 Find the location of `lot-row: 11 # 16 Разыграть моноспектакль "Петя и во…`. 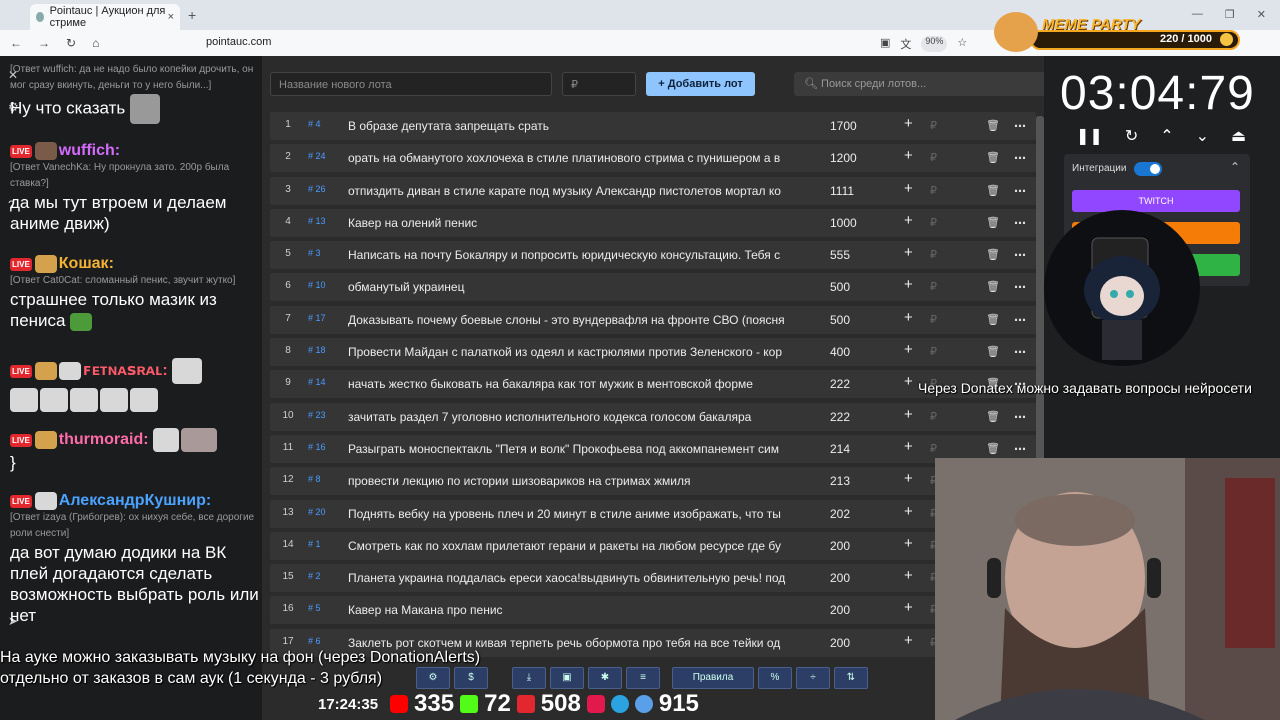

lot-row: 11 # 16 Разыграть моноспектакль "Петя и во… is located at coordinates (653, 448).